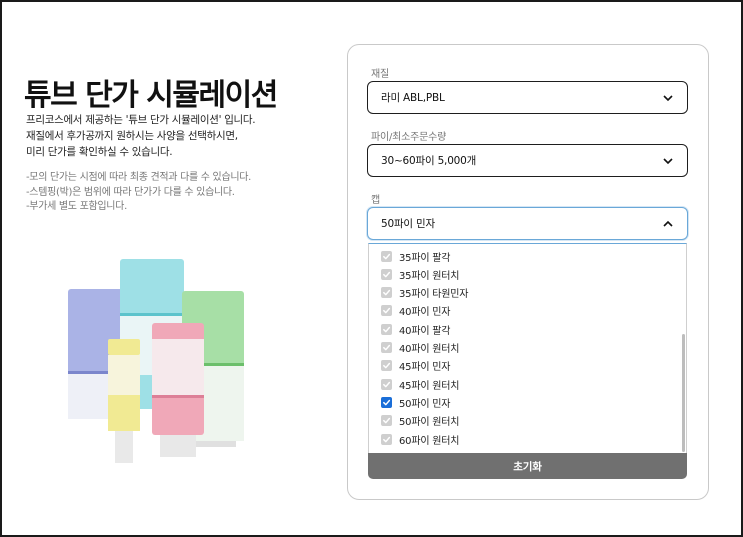  I want to click on cap-option-label: 40파이 원터치, so click(429, 349).